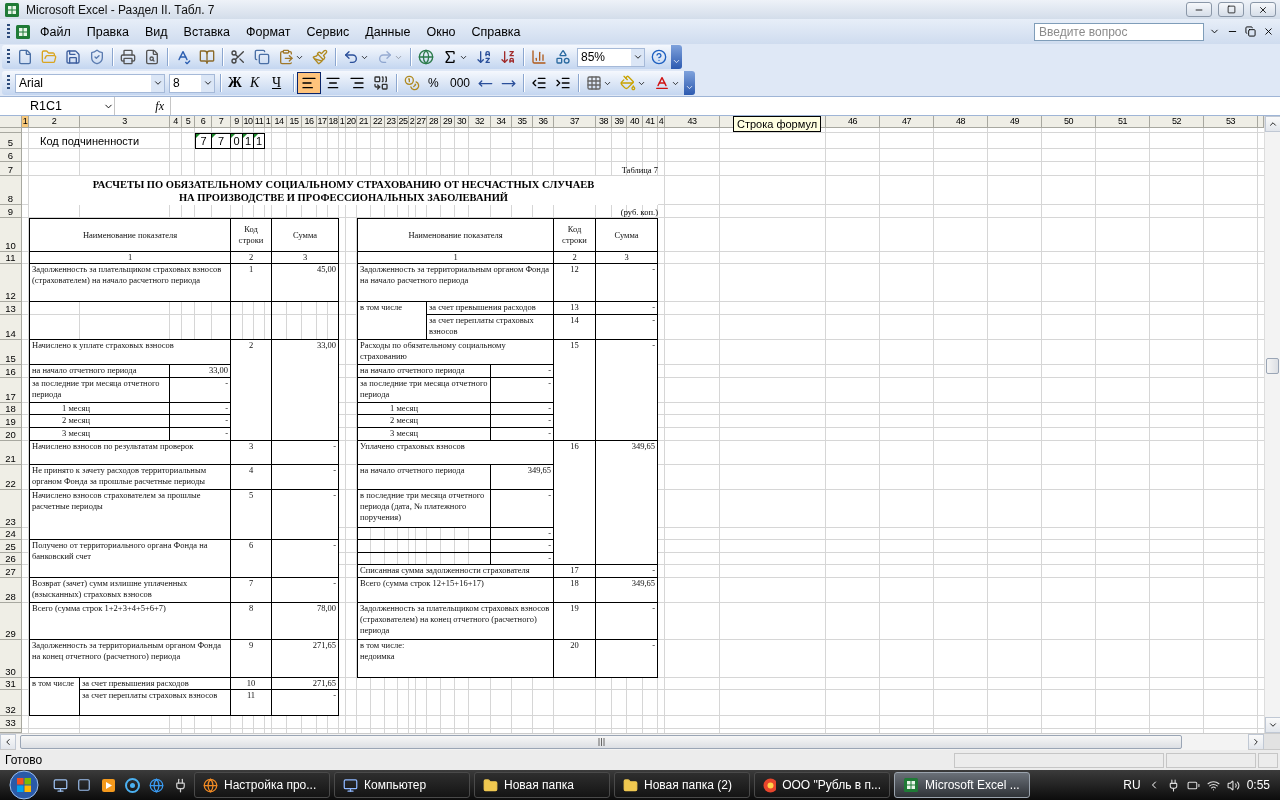 The width and height of the screenshot is (1280, 800). What do you see at coordinates (501, 122) in the screenshot?
I see `column-heading: 34` at bounding box center [501, 122].